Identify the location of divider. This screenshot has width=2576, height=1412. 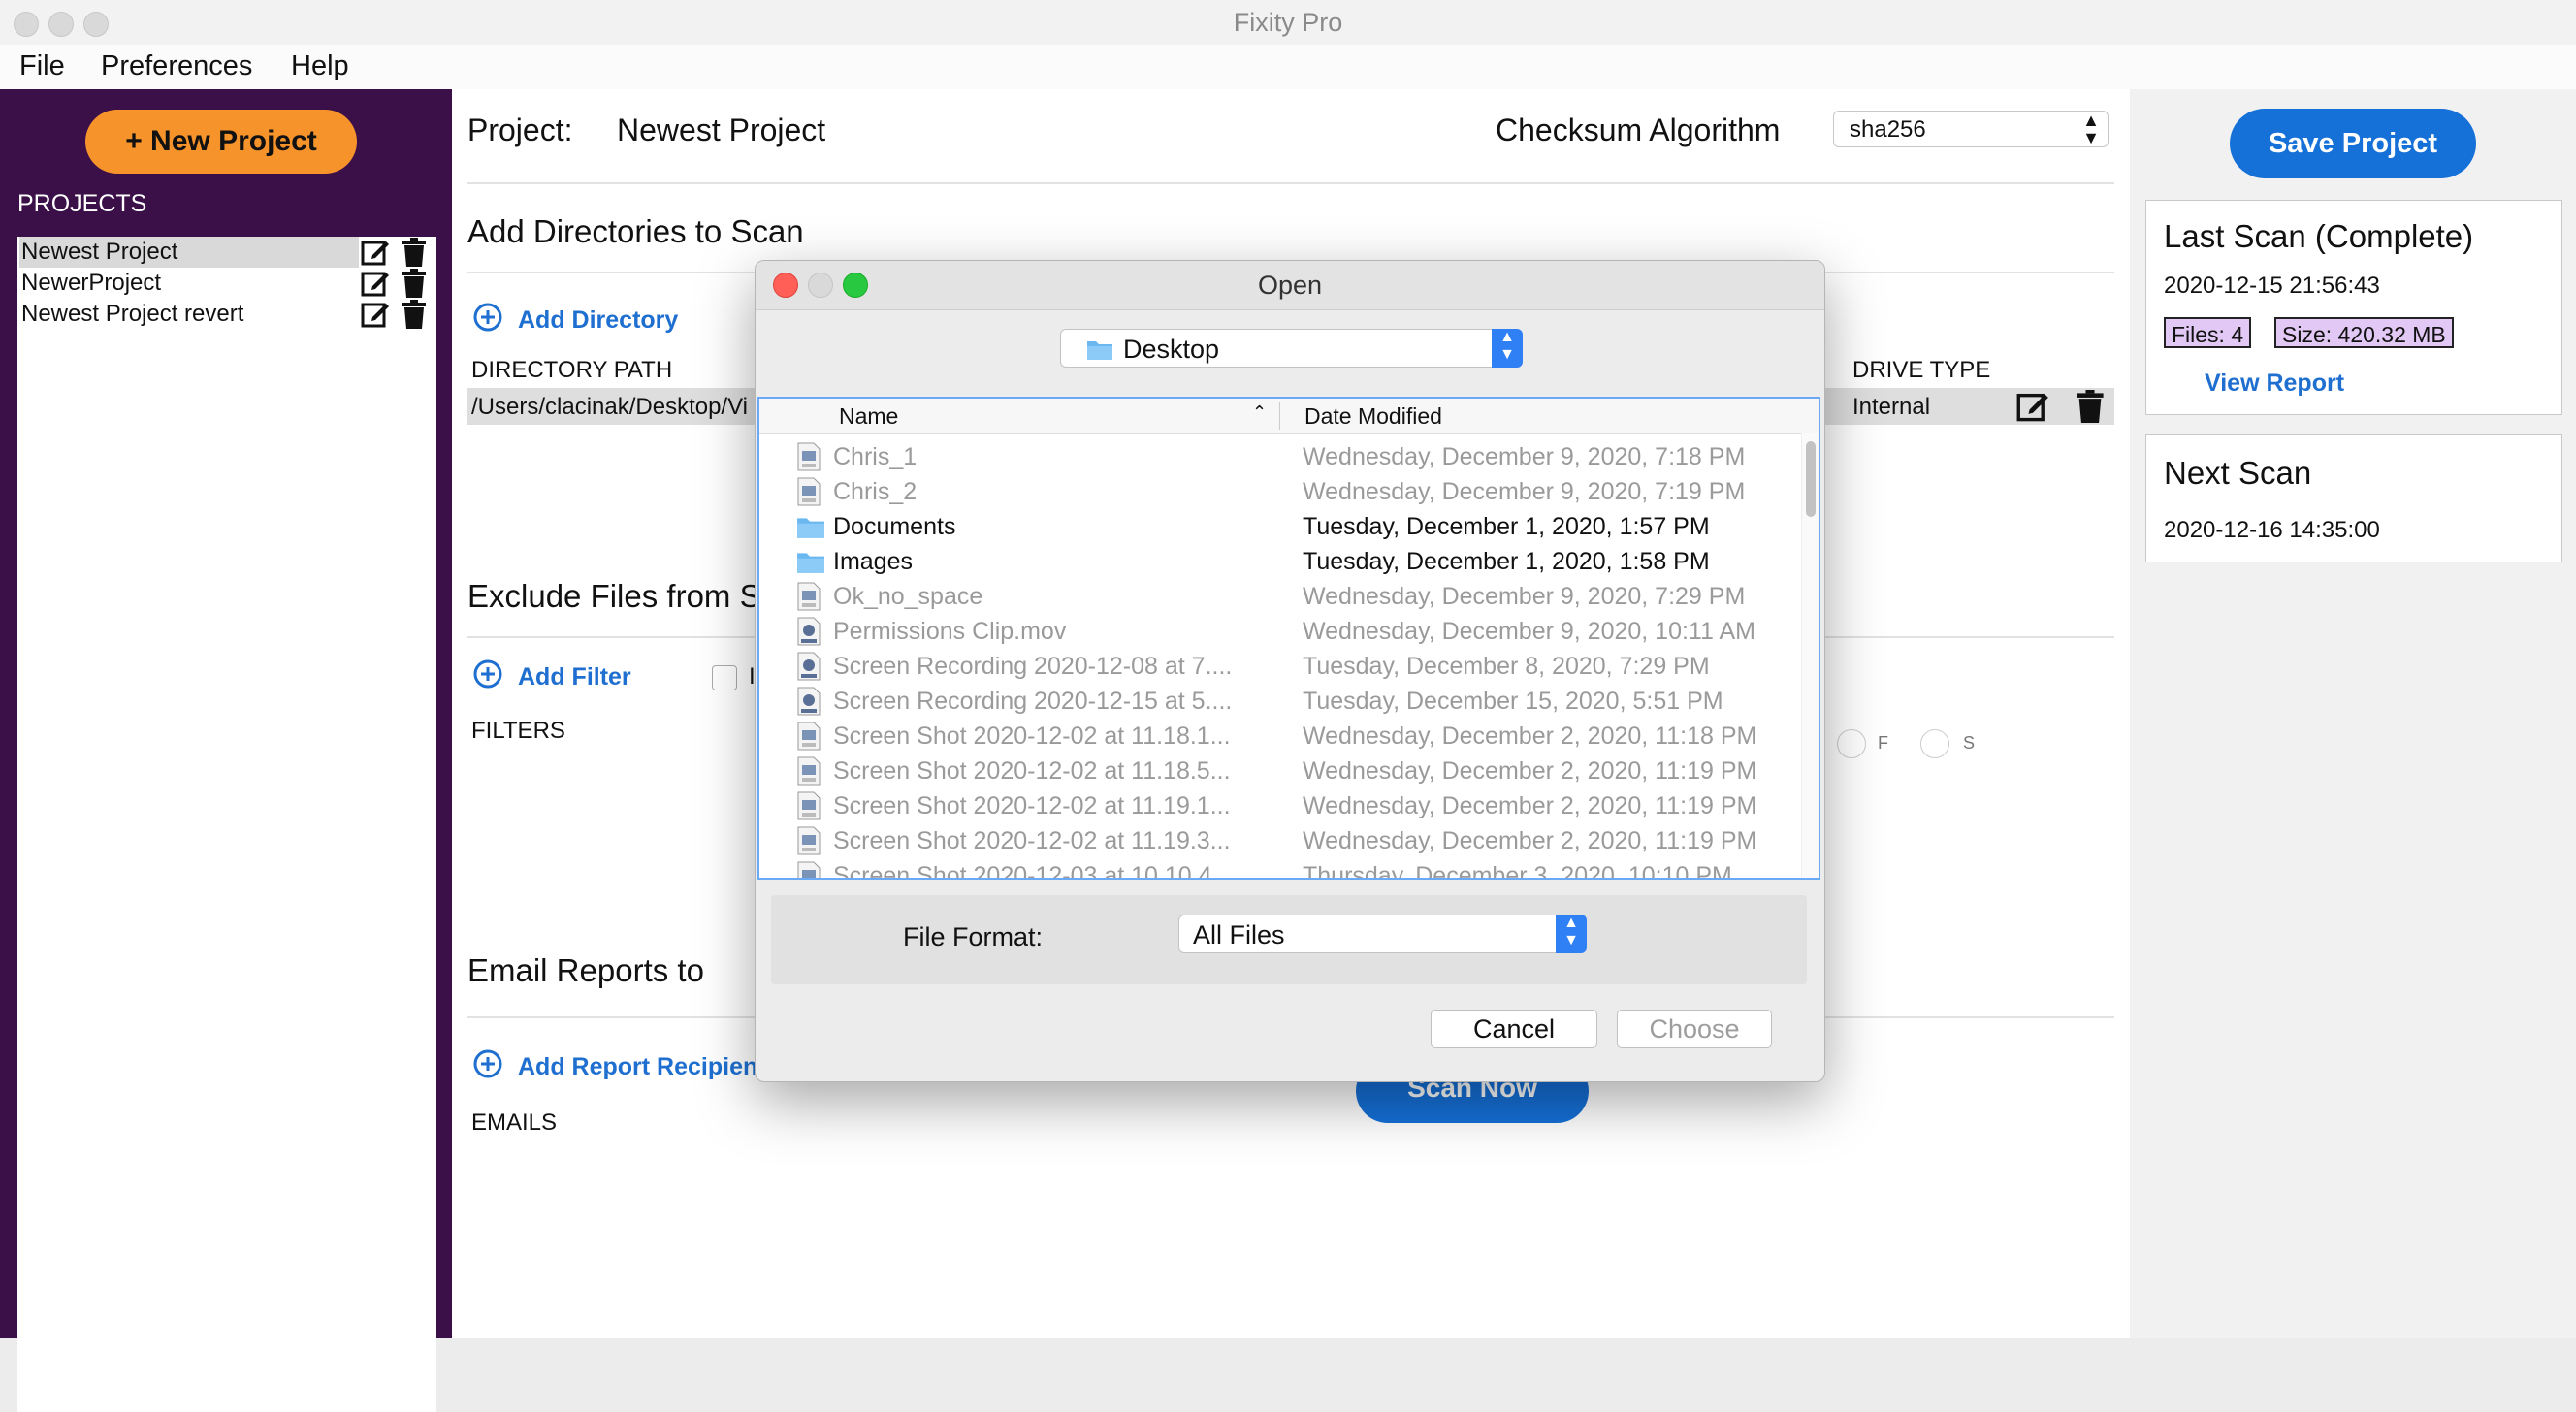
(1290, 183).